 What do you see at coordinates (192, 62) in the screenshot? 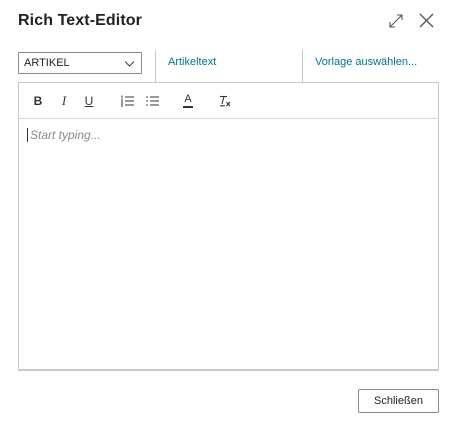
I see `article-text-link: Artikeltext` at bounding box center [192, 62].